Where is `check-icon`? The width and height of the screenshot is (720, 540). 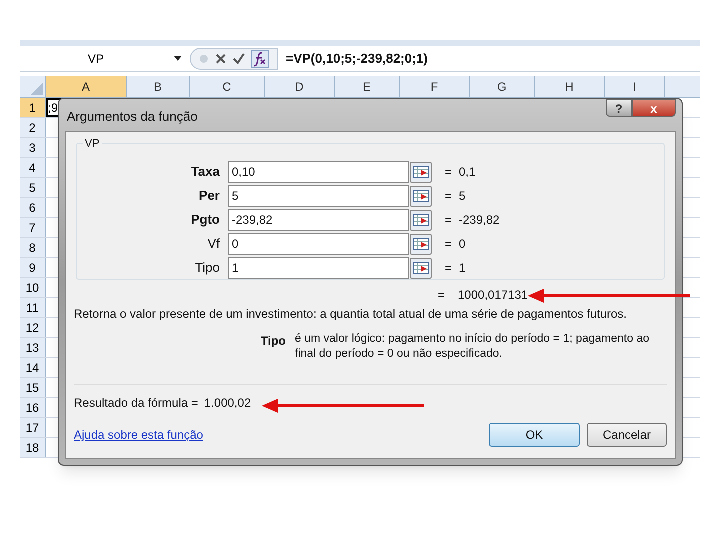 check-icon is located at coordinates (239, 58).